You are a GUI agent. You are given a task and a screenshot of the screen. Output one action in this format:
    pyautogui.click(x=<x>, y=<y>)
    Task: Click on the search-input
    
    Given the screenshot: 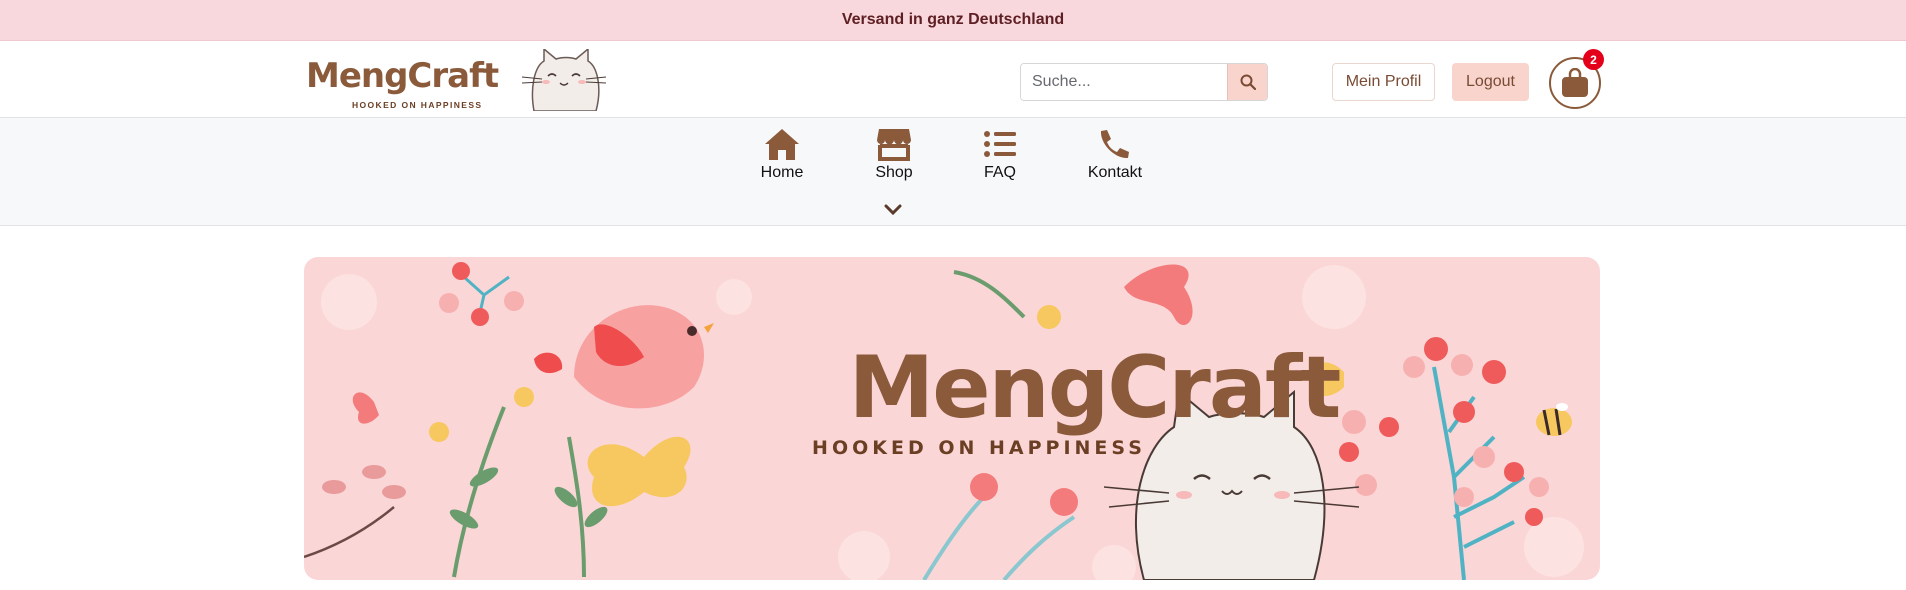 What is the action you would take?
    pyautogui.click(x=1124, y=82)
    